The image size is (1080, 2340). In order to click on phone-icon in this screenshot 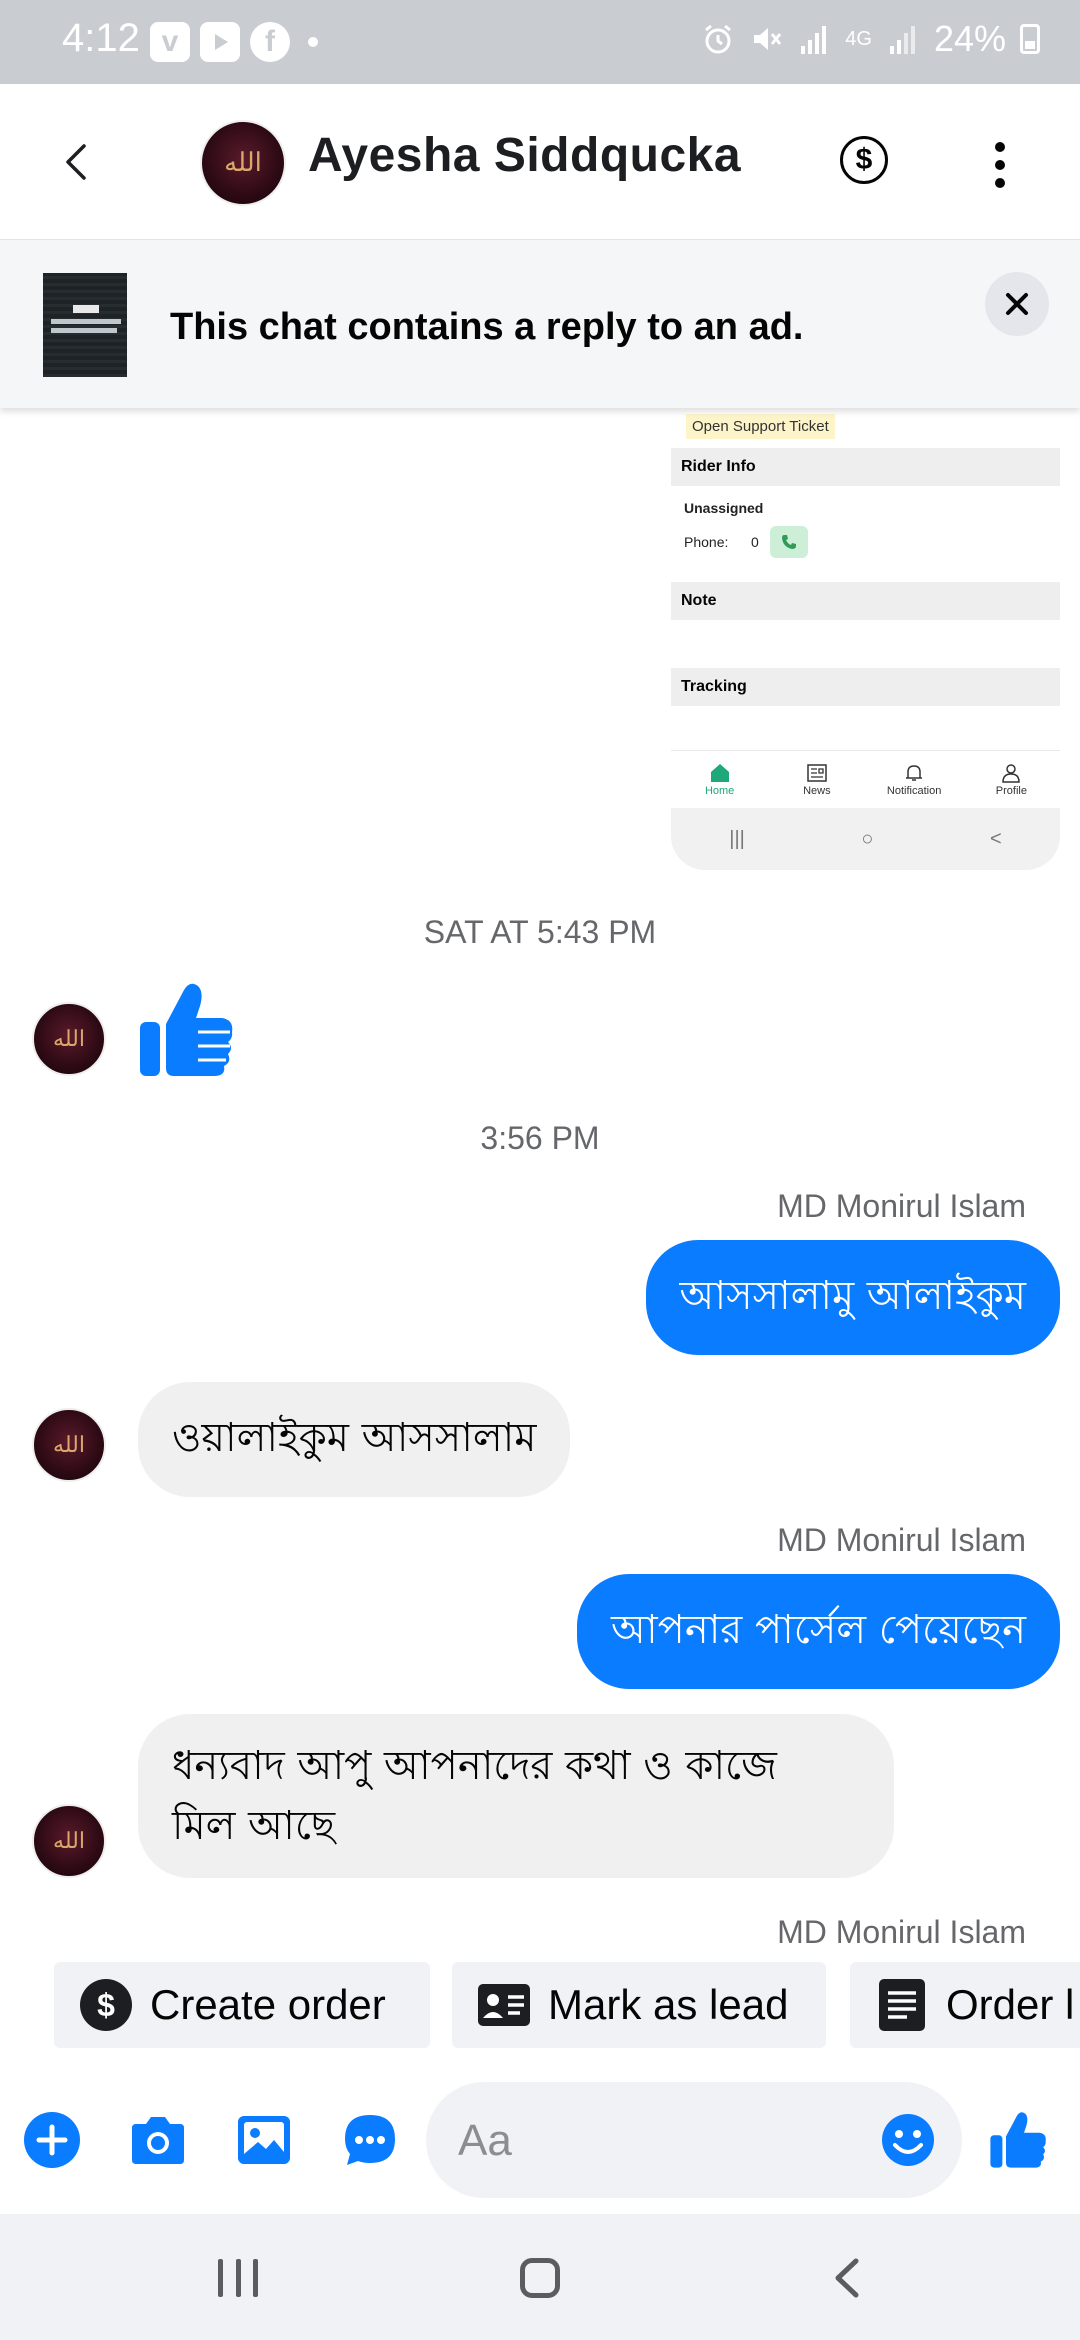, I will do `click(789, 542)`.